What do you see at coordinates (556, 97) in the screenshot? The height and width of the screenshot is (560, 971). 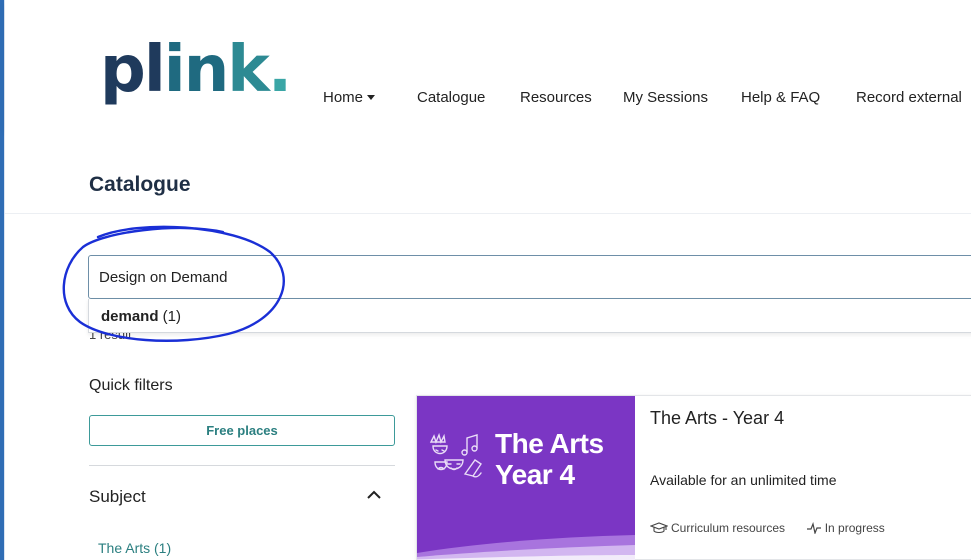 I see `nav-resources: Resources` at bounding box center [556, 97].